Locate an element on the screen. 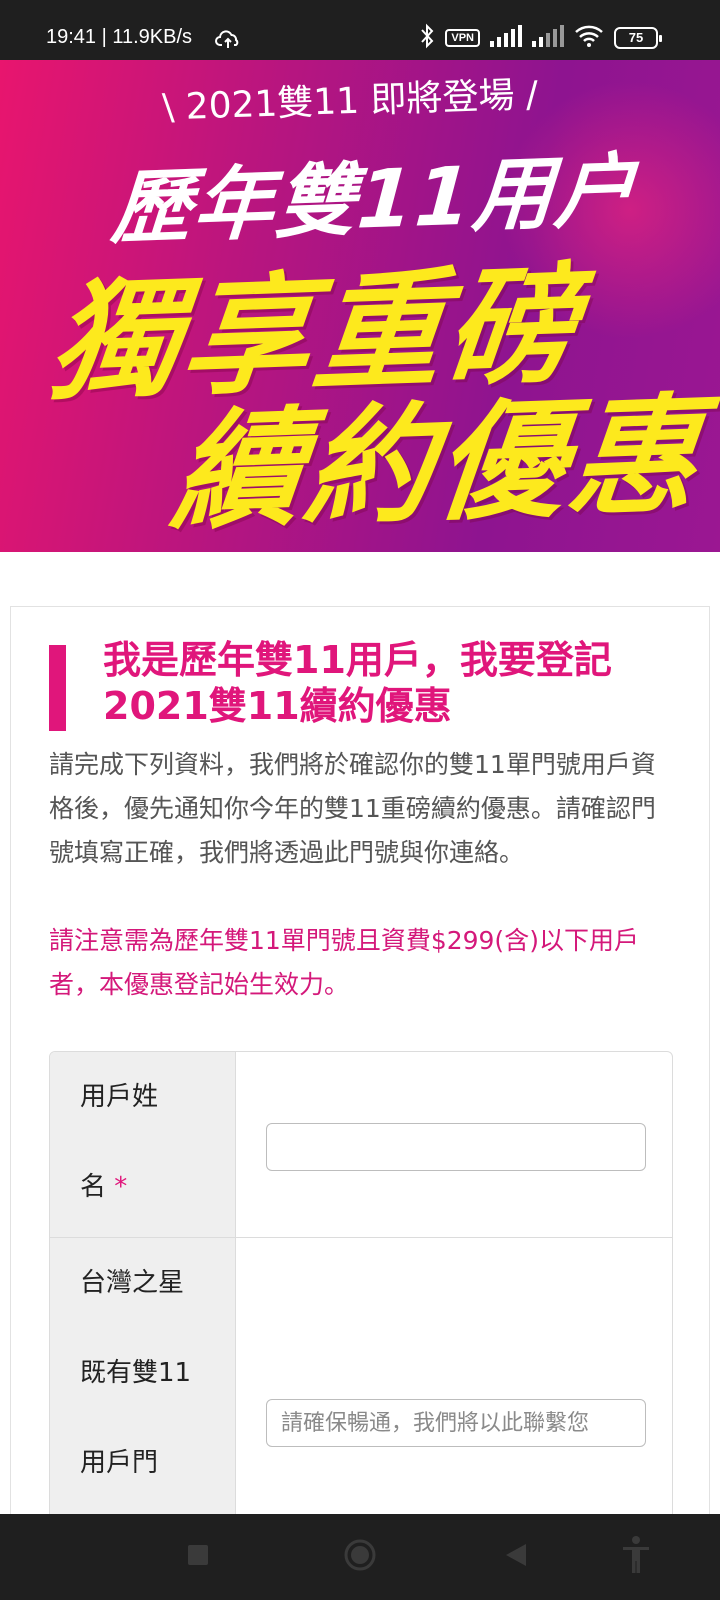 The height and width of the screenshot is (1600, 720). battery-icon: 75 is located at coordinates (638, 38).